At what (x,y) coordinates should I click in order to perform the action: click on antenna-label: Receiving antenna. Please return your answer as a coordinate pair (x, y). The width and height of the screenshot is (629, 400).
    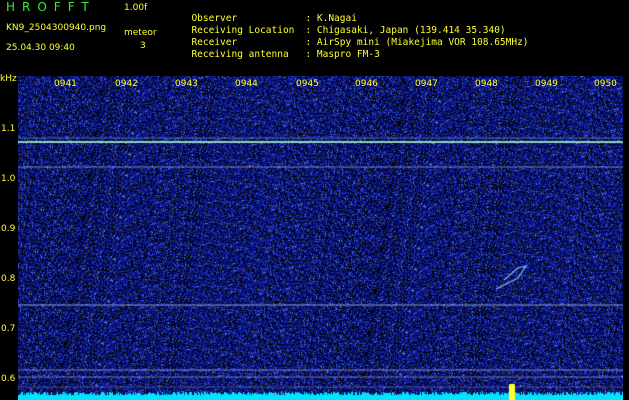
    Looking at the image, I should click on (240, 54).